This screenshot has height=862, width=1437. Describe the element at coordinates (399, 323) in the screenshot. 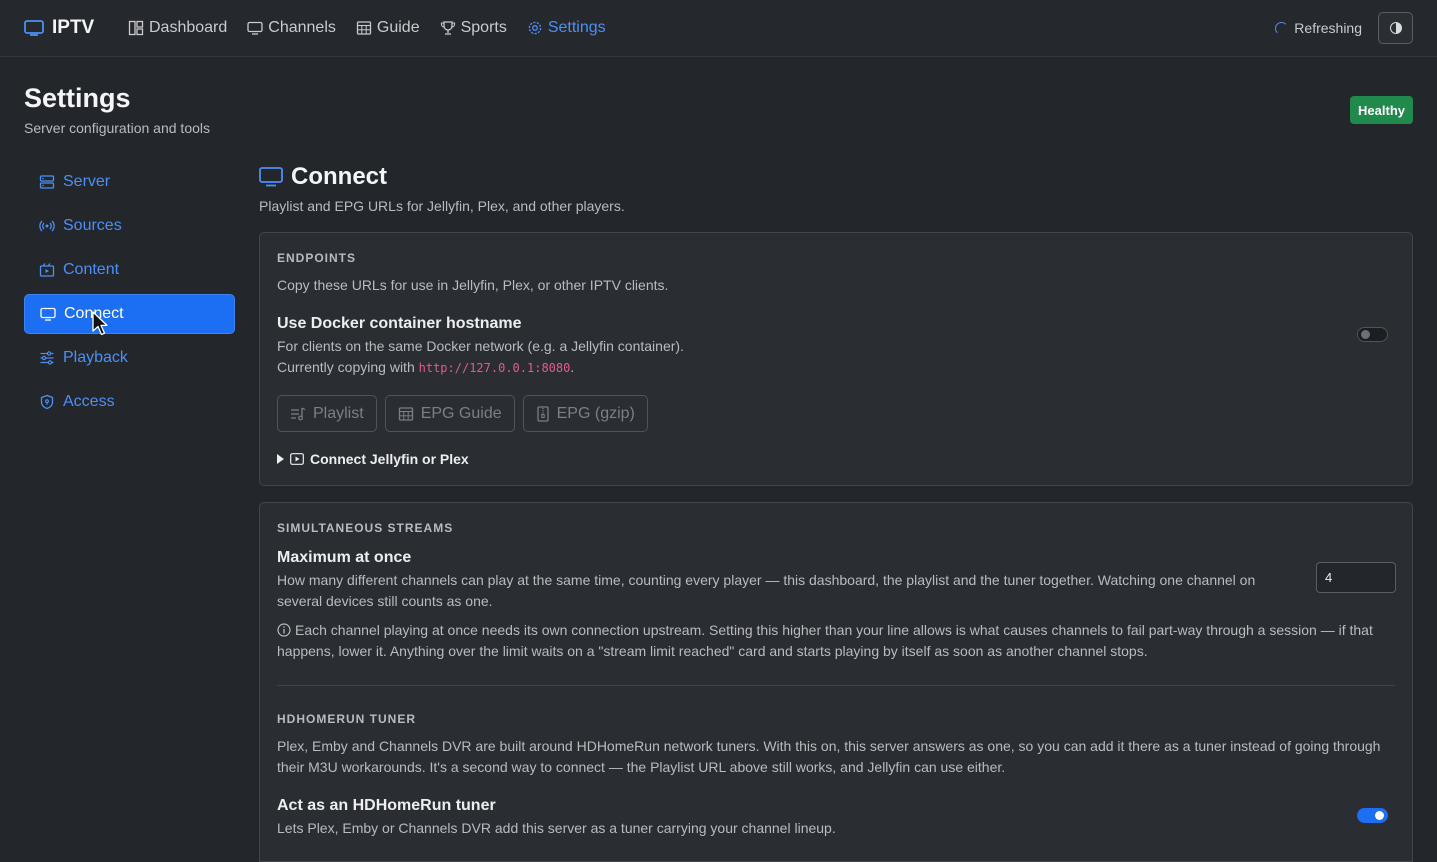

I see `docker-hostname-title: Use Docker container hostname` at that location.